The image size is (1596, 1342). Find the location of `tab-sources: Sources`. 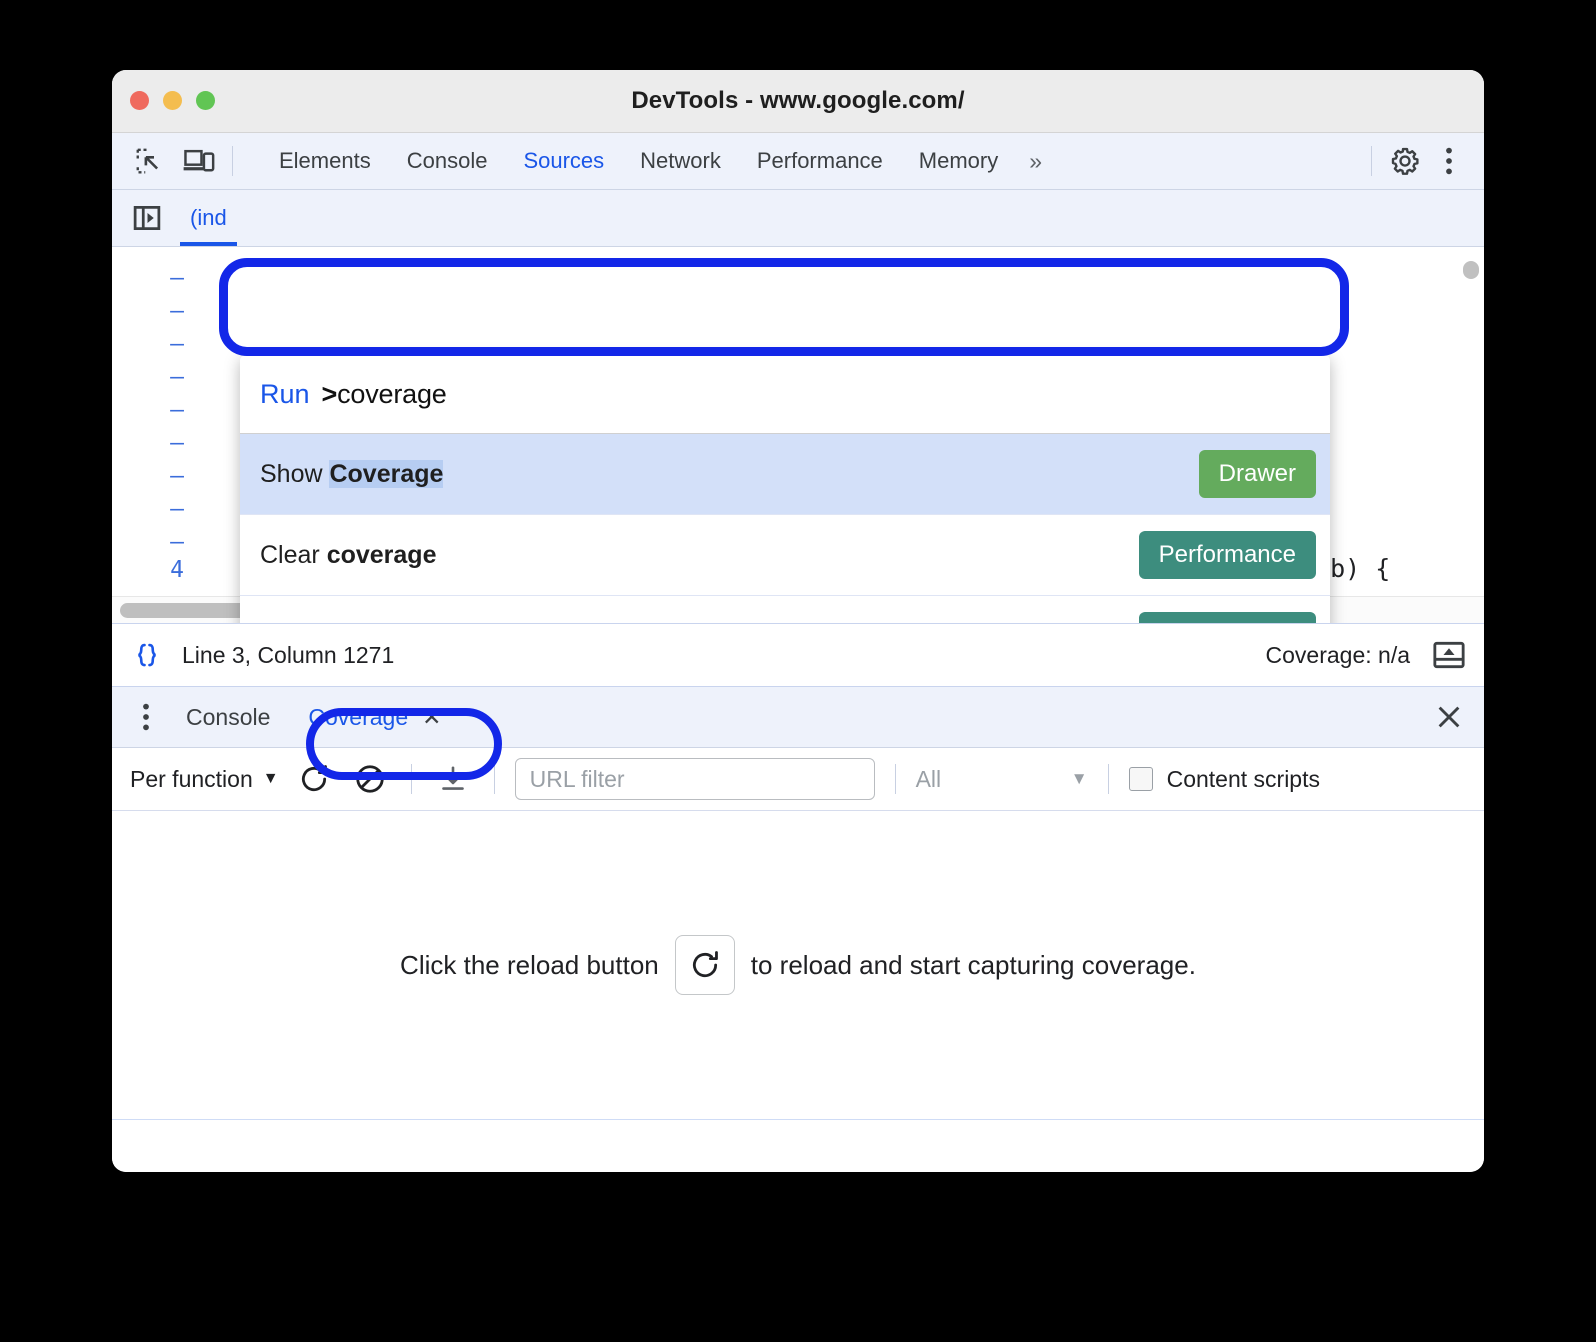

tab-sources: Sources is located at coordinates (563, 161).